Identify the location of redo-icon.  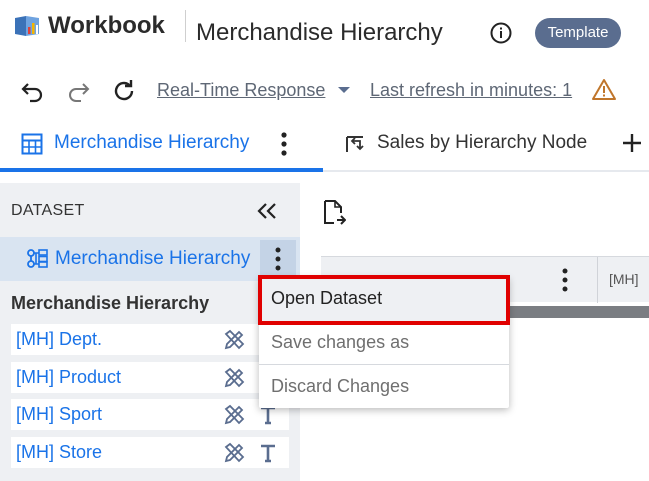
(78, 91).